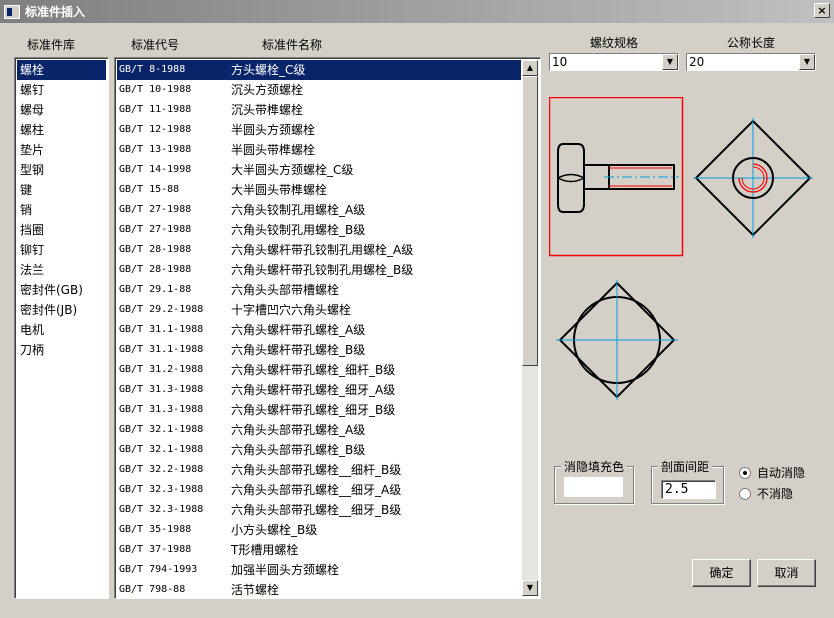  Describe the element at coordinates (319, 390) in the screenshot. I see `table-row: GB/T 31.3-1988 六角头螺杆带孔螺栓_细牙_A级` at that location.